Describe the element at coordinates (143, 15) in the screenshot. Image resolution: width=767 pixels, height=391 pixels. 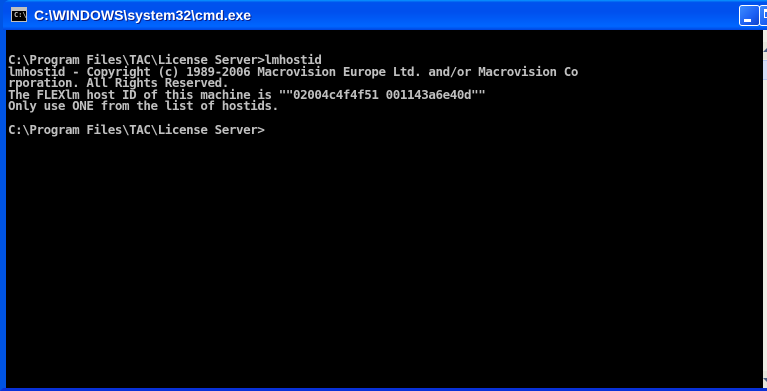
I see `window-title: C:\WINDOWS\system32\cmd.exe` at that location.